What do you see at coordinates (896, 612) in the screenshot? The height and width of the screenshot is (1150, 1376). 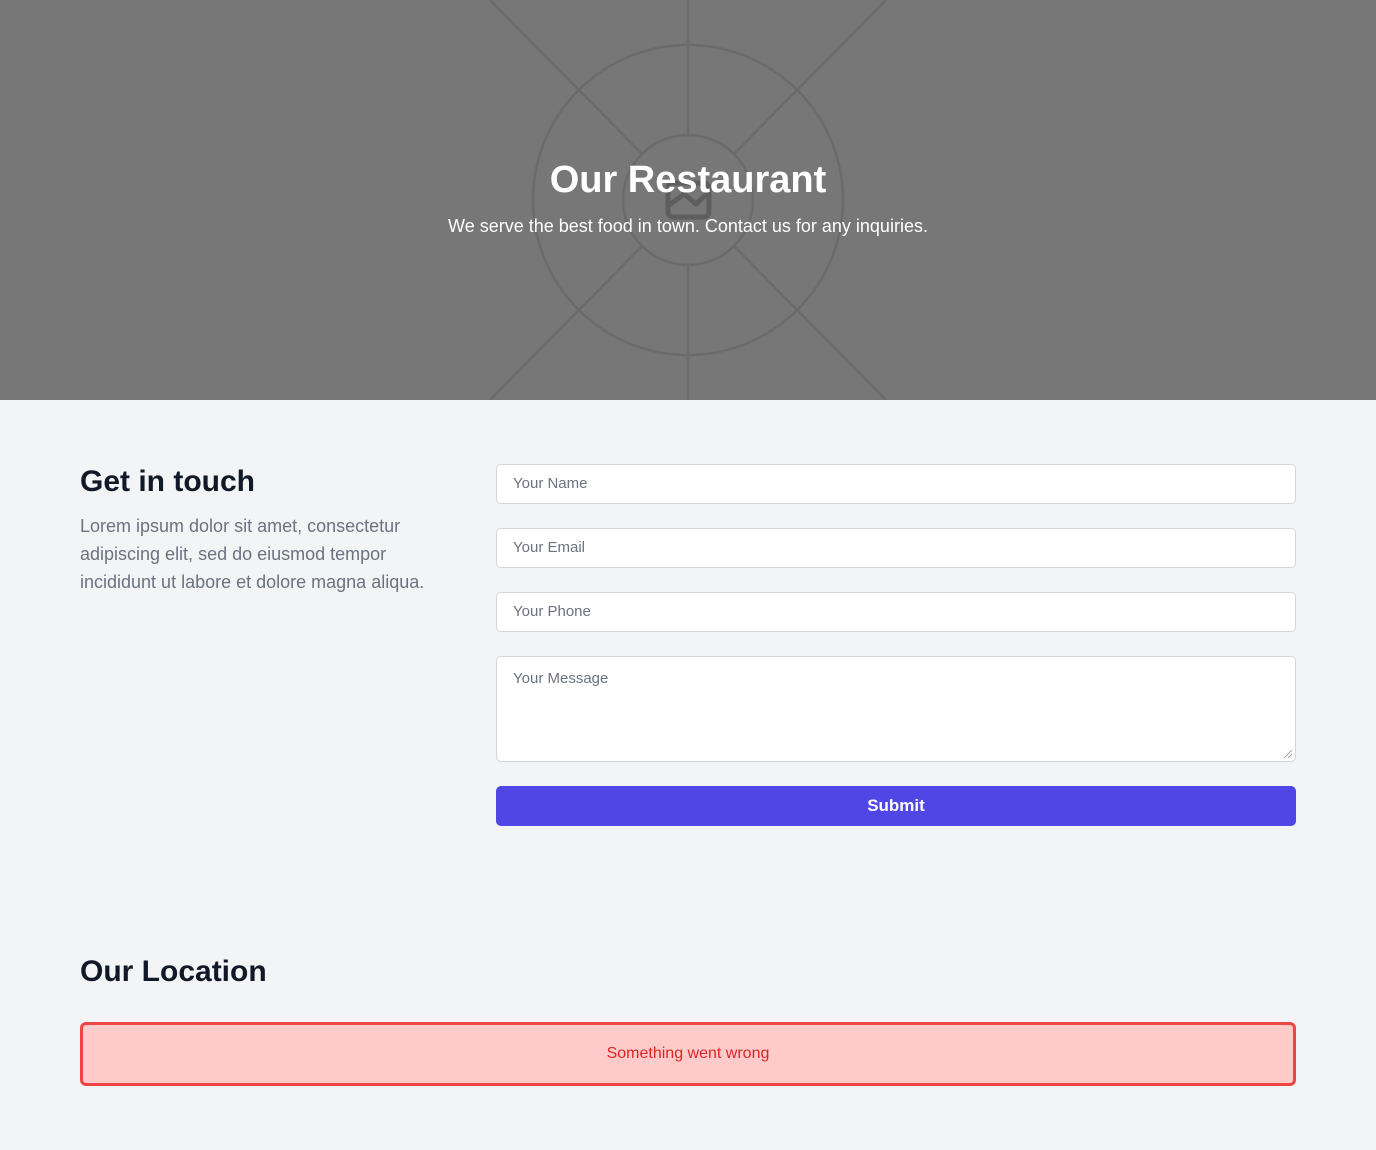 I see `phone-field: Your Phone` at bounding box center [896, 612].